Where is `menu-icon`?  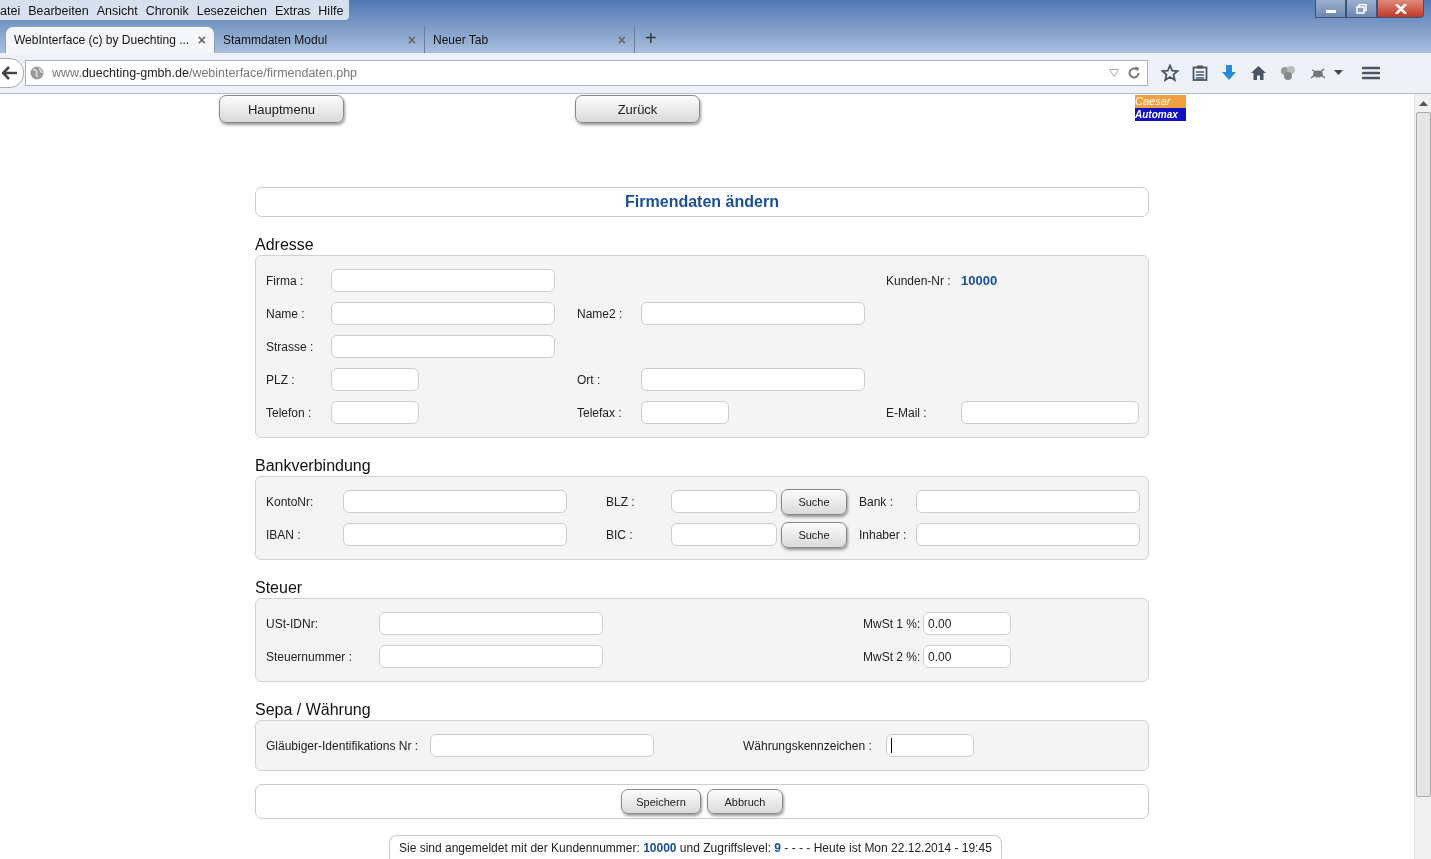
menu-icon is located at coordinates (1371, 73).